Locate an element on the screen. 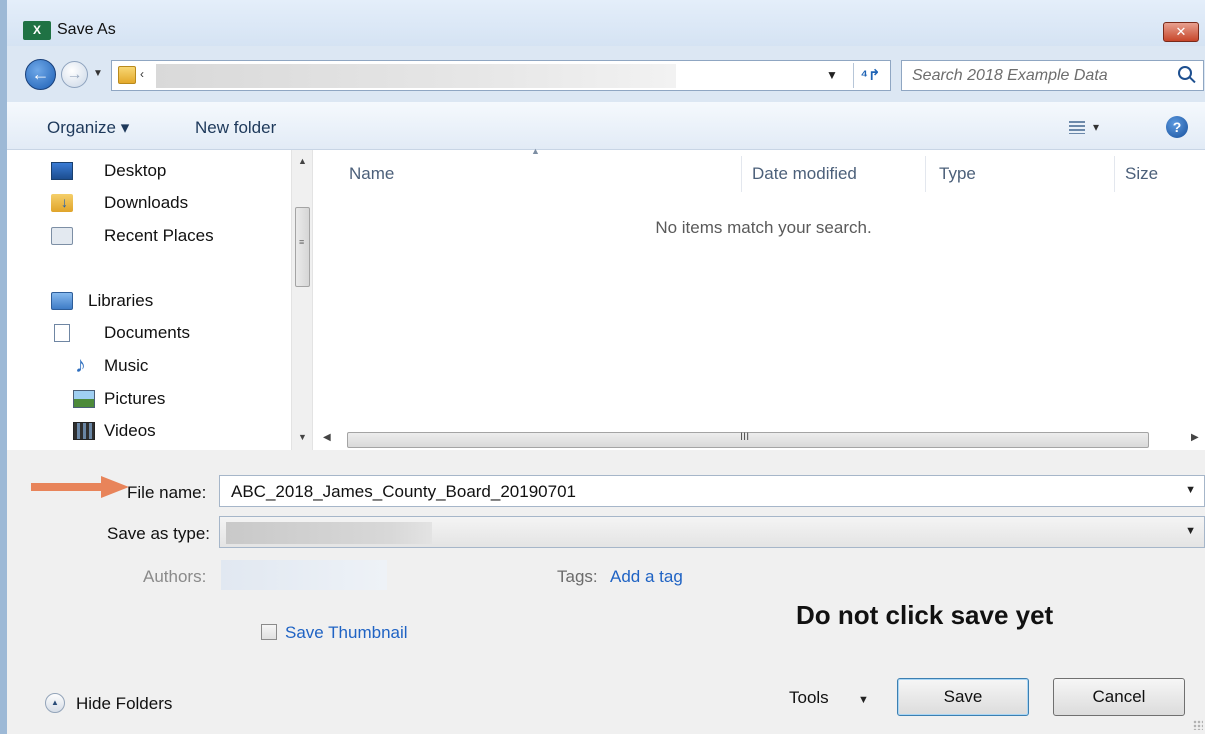 The image size is (1205, 734). address-path-redacted is located at coordinates (416, 76).